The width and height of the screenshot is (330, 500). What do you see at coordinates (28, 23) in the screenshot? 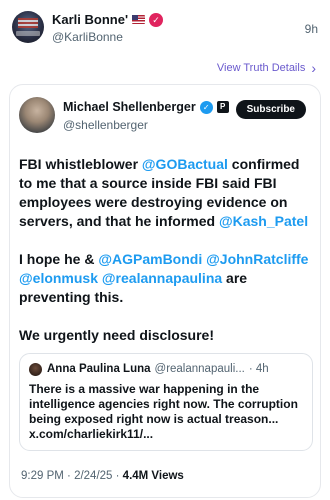
I see `avatar-flag-graphic` at bounding box center [28, 23].